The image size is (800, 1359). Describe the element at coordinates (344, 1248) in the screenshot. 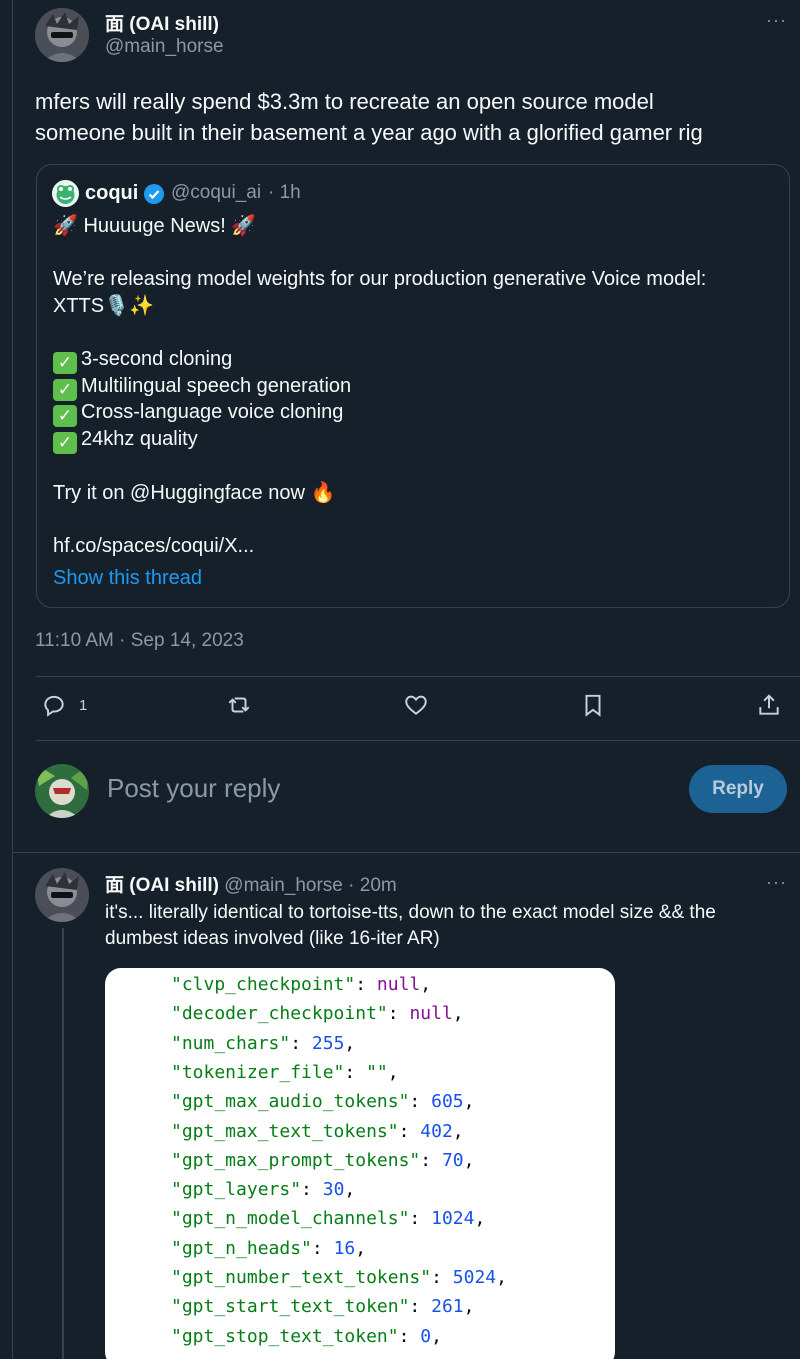

I see `code-value: 16` at that location.